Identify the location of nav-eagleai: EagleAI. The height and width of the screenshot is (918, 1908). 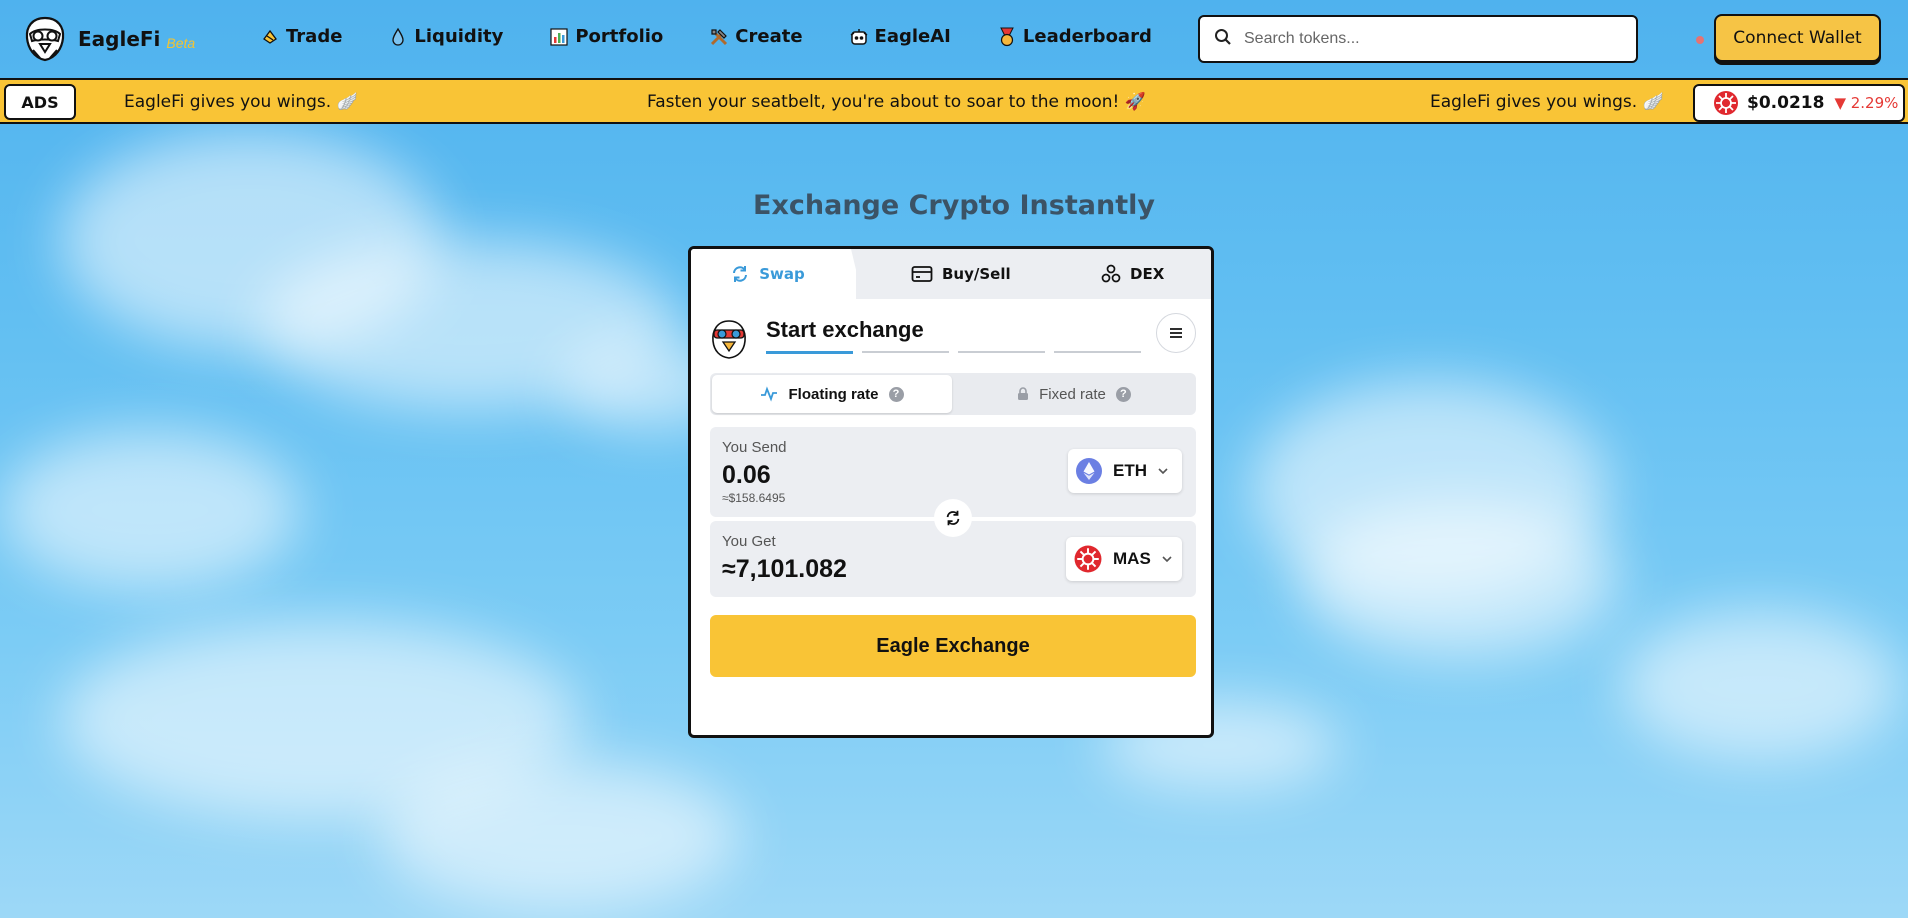
(900, 36).